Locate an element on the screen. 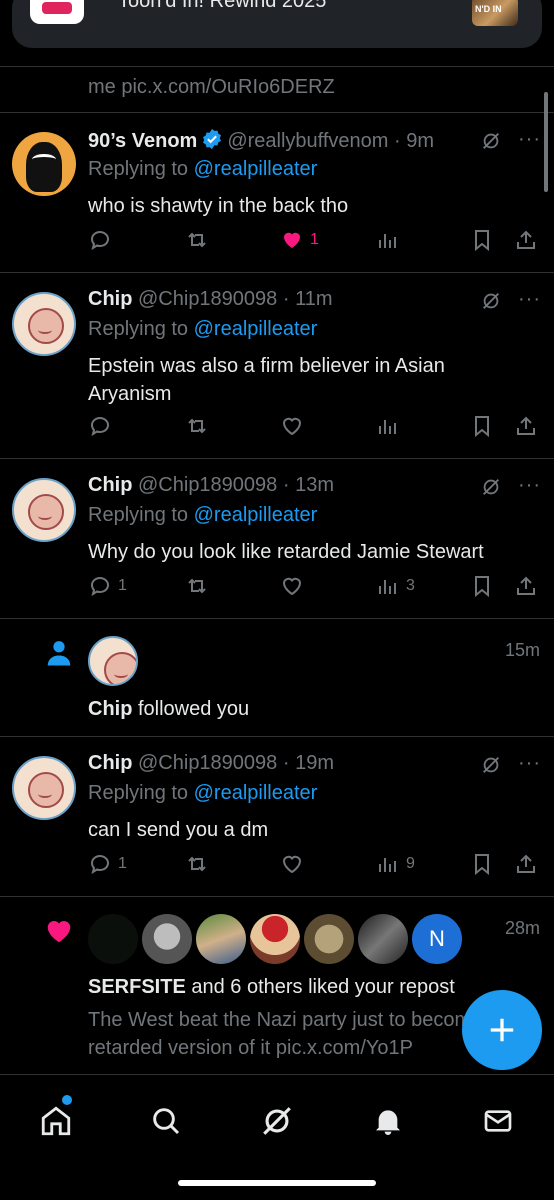  notification-text: Chip followed you is located at coordinates (168, 709).